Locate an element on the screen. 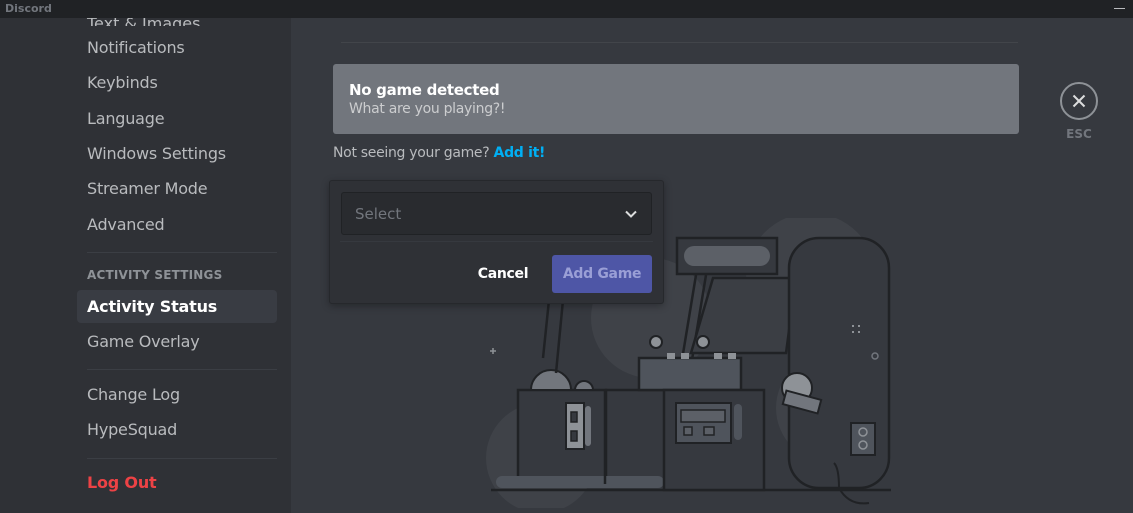 The width and height of the screenshot is (1133, 513). scrolled-item-clip: Text & Images is located at coordinates (145, 22).